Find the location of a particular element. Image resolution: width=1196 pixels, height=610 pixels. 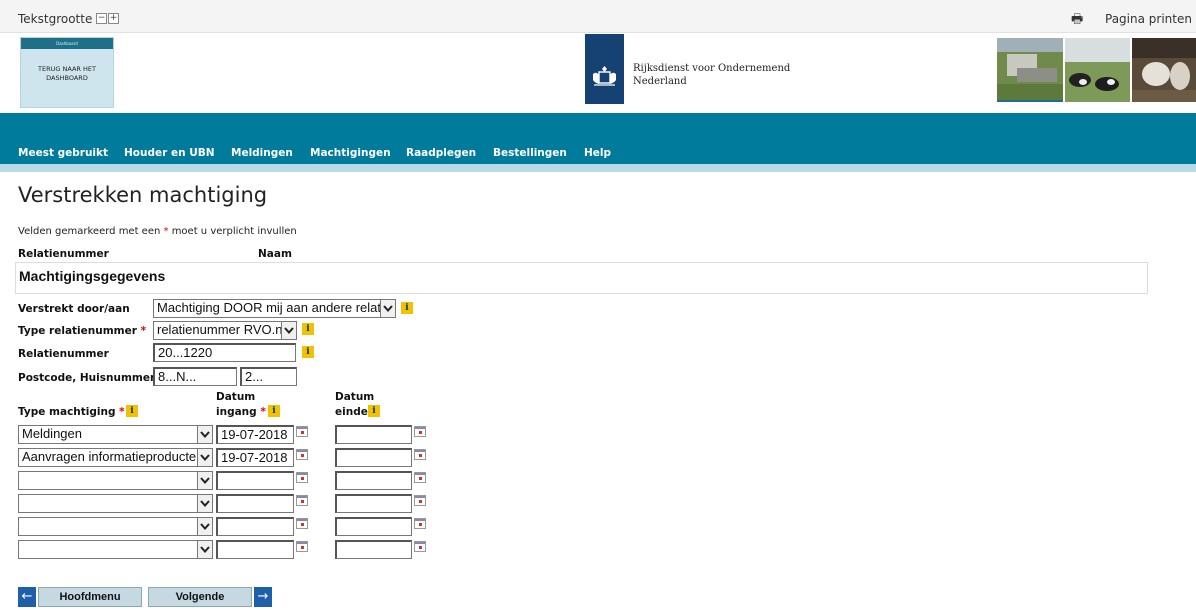

back-to-dashboard-button: Dashboard TERUG NAAR HET DASHBOARD is located at coordinates (67, 72).